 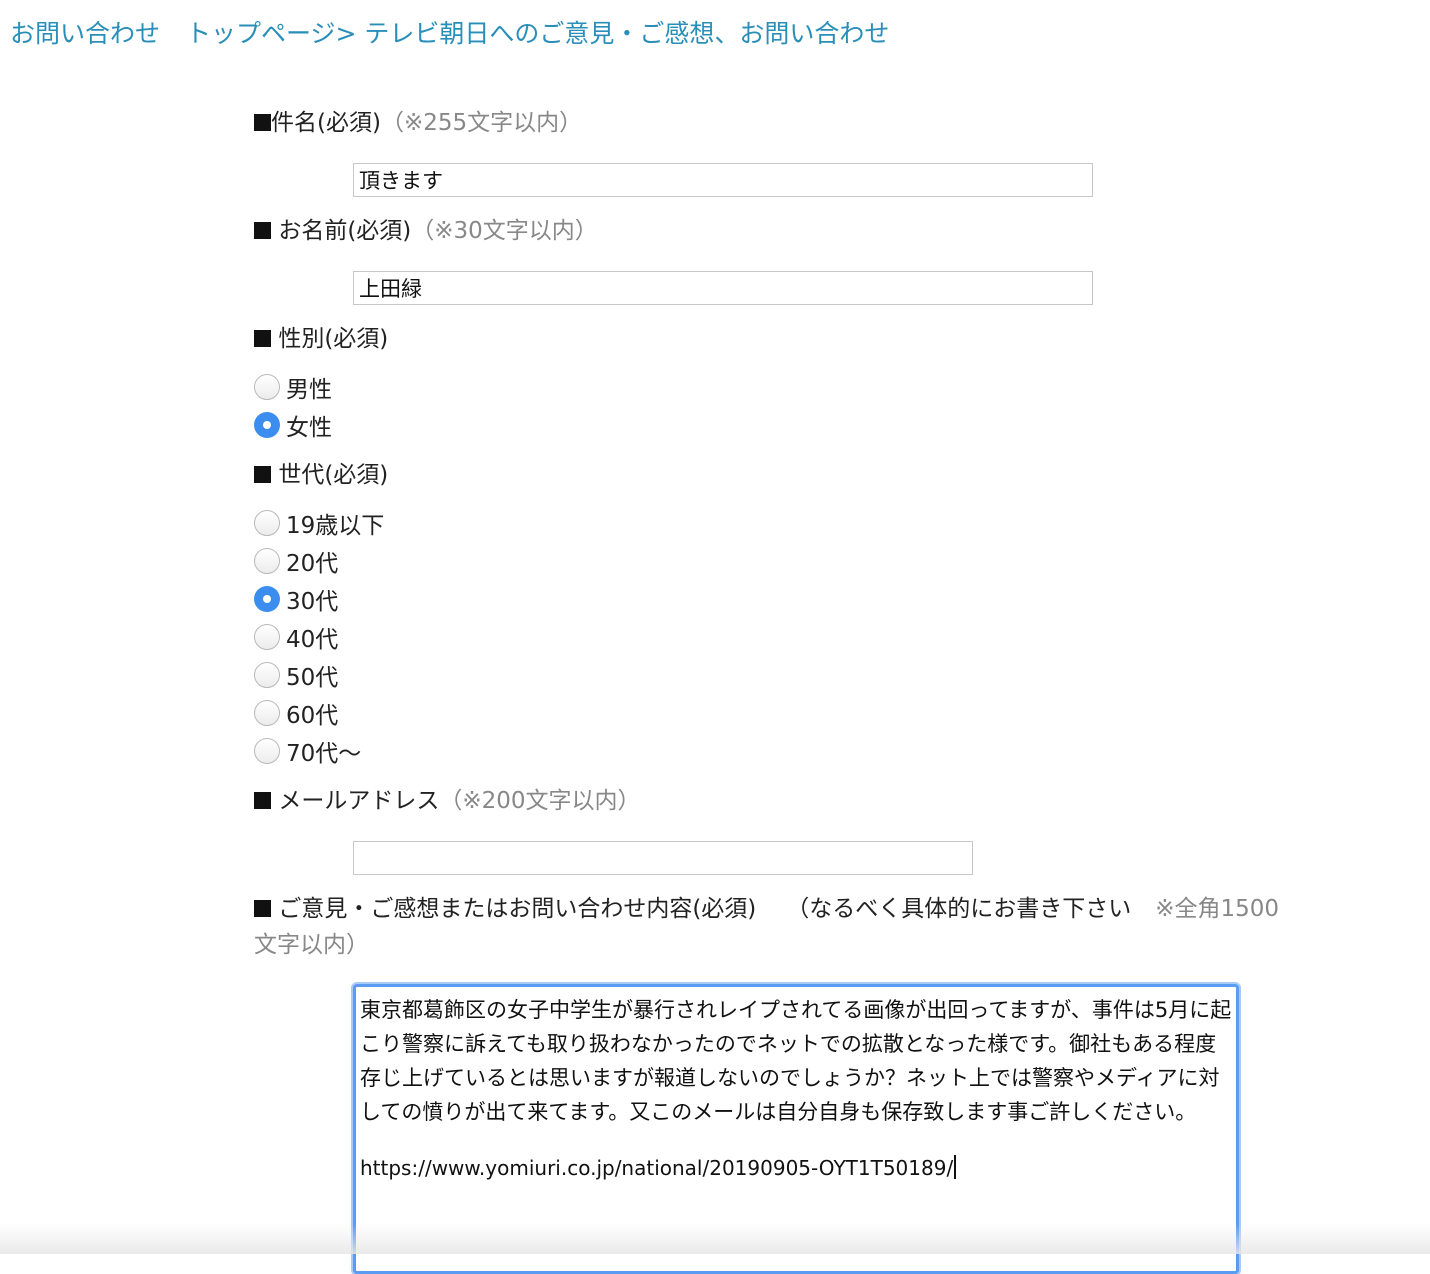 I want to click on message-label-note: 文字以内）, so click(x=311, y=945).